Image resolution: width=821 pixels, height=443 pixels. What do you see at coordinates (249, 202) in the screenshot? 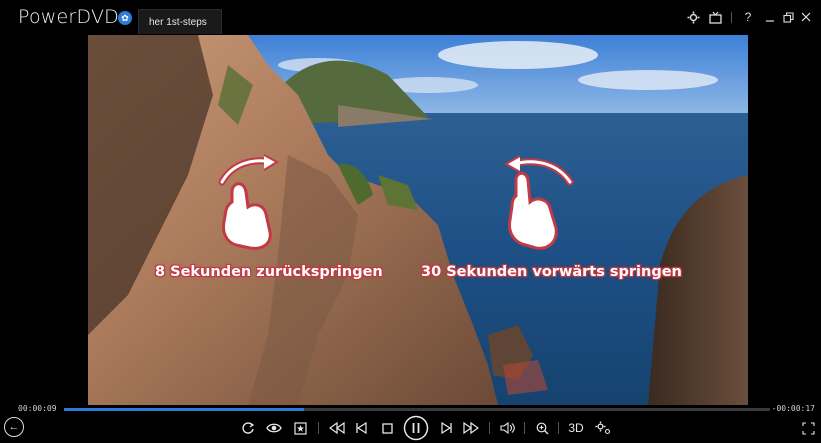
I see `swipe-left-hand-icon` at bounding box center [249, 202].